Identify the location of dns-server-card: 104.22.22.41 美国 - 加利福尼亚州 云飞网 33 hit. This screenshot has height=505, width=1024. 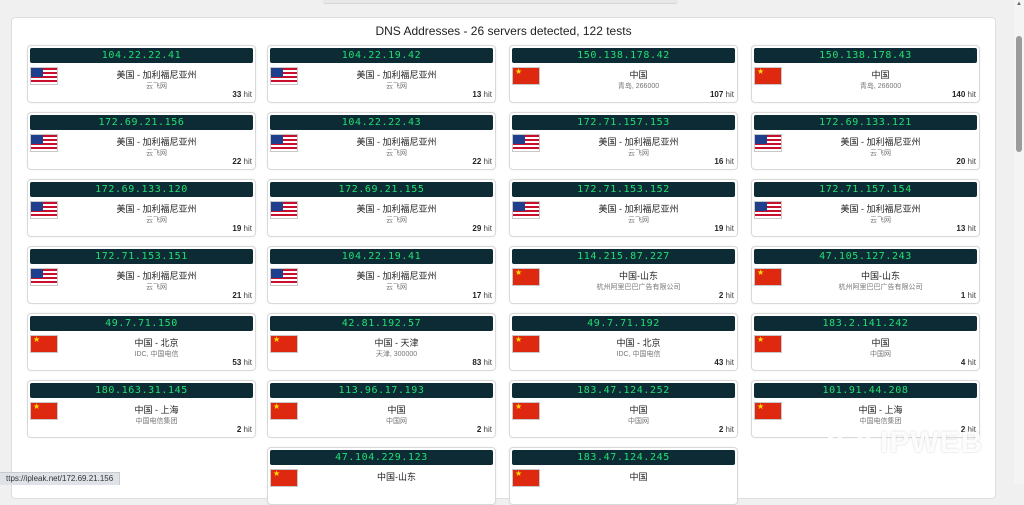
(141, 74).